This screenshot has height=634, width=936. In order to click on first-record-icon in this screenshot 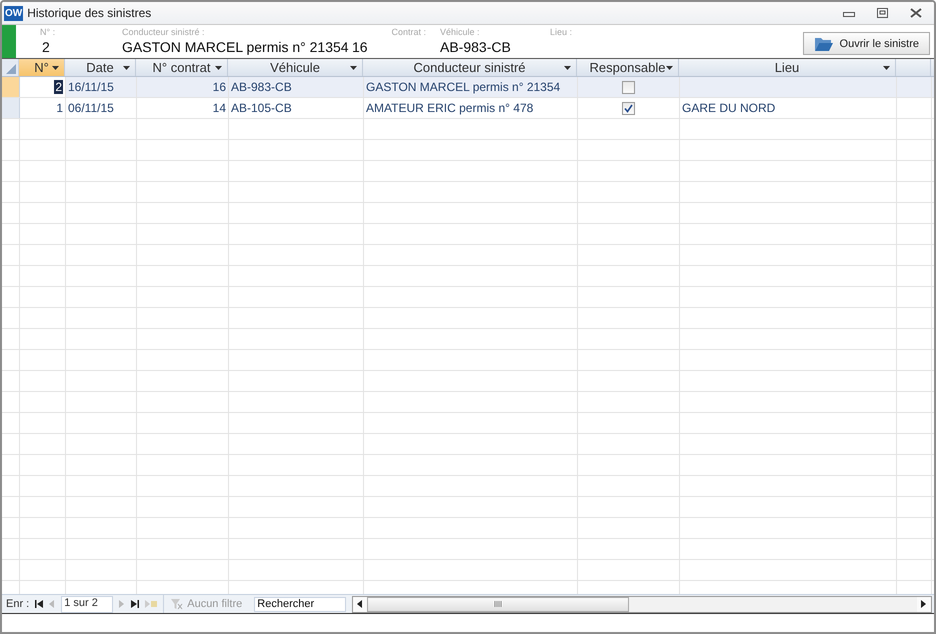, I will do `click(39, 604)`.